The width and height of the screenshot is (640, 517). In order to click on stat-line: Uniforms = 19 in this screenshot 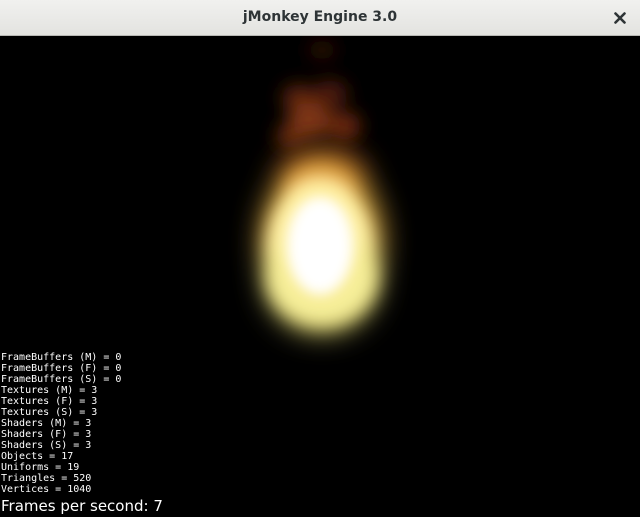, I will do `click(40, 467)`.